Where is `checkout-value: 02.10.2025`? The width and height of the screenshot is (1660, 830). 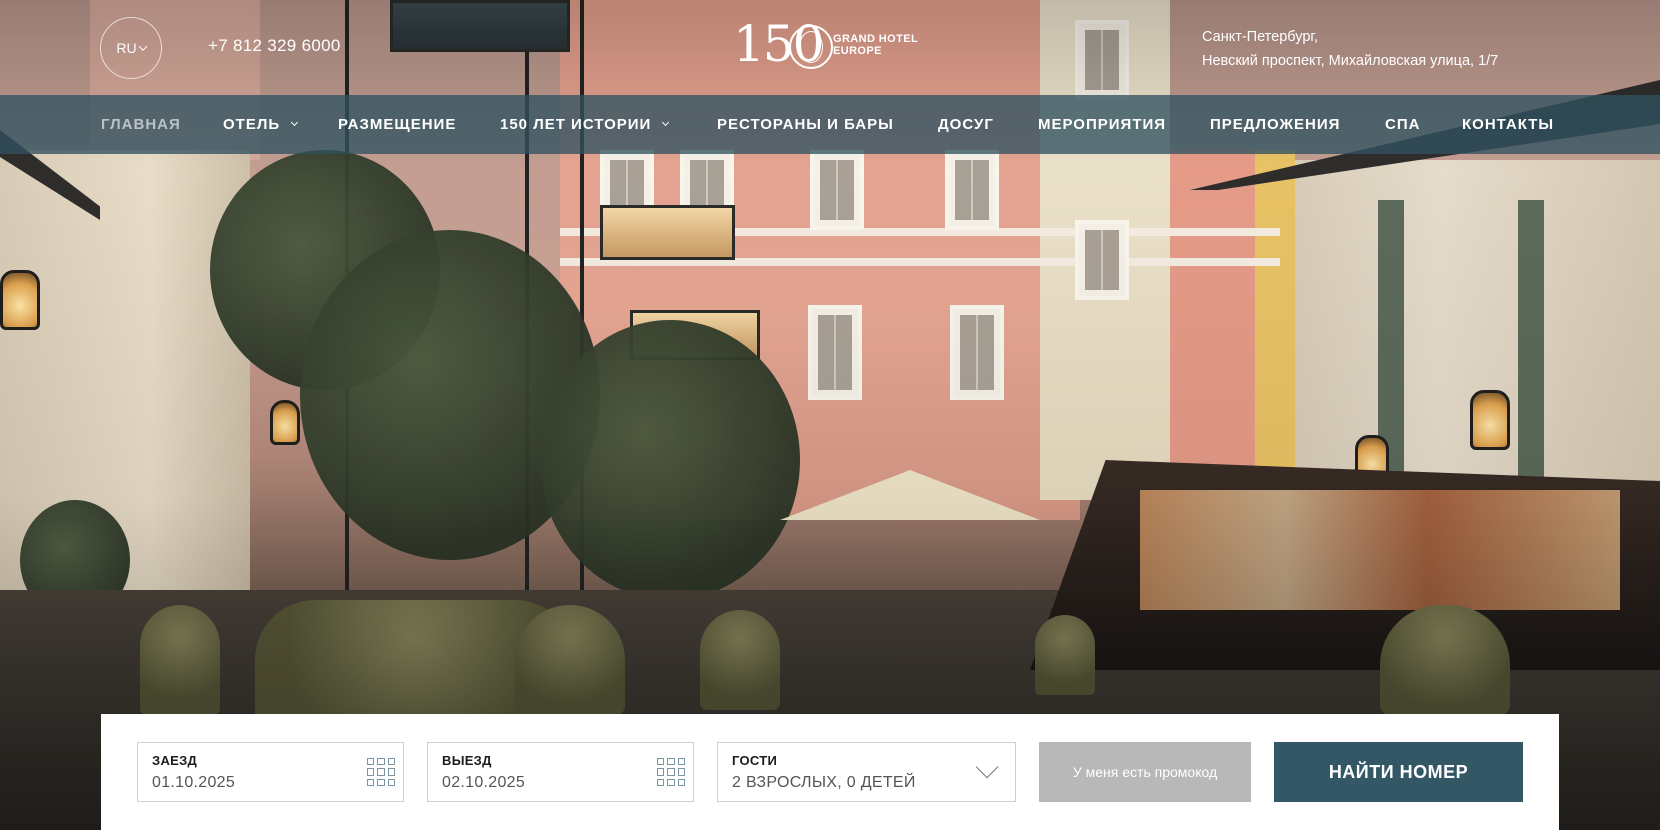
checkout-value: 02.10.2025 is located at coordinates (484, 782).